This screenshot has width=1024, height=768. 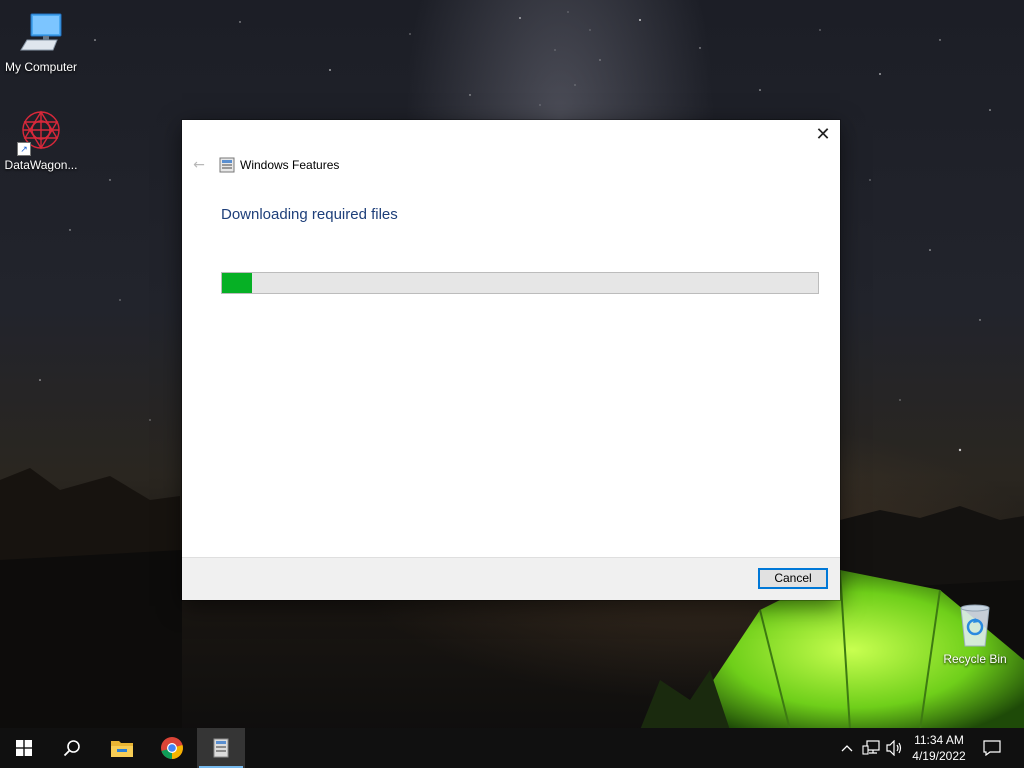 What do you see at coordinates (823, 135) in the screenshot?
I see `close-button: ✕` at bounding box center [823, 135].